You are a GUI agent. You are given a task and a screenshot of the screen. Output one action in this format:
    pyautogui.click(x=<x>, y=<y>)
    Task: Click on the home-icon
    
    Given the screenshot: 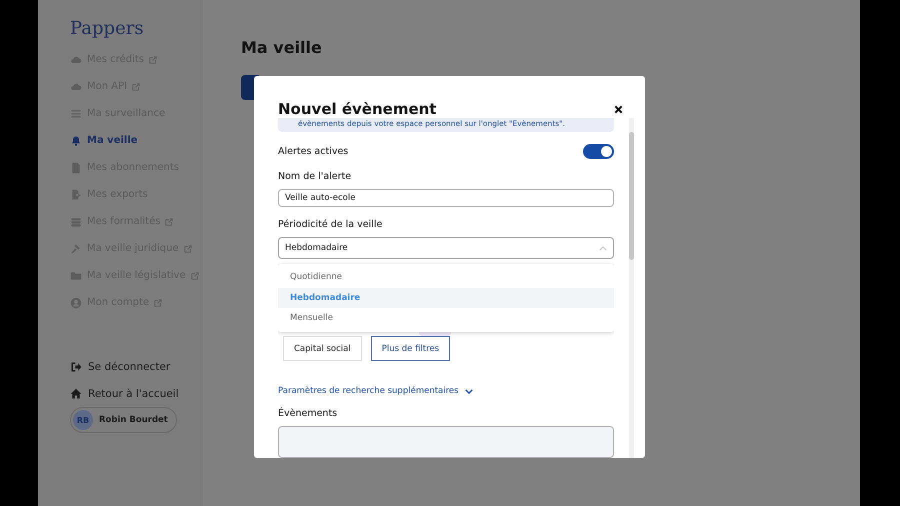 What is the action you would take?
    pyautogui.click(x=76, y=394)
    